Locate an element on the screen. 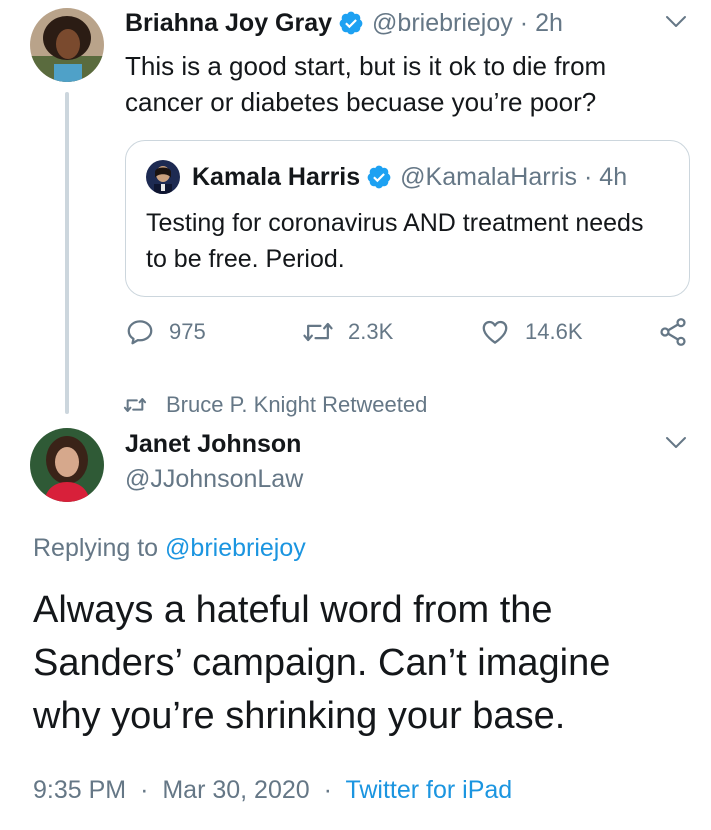 This screenshot has height=830, width=711. quoted-author-name: Kamala Harris is located at coordinates (276, 176).